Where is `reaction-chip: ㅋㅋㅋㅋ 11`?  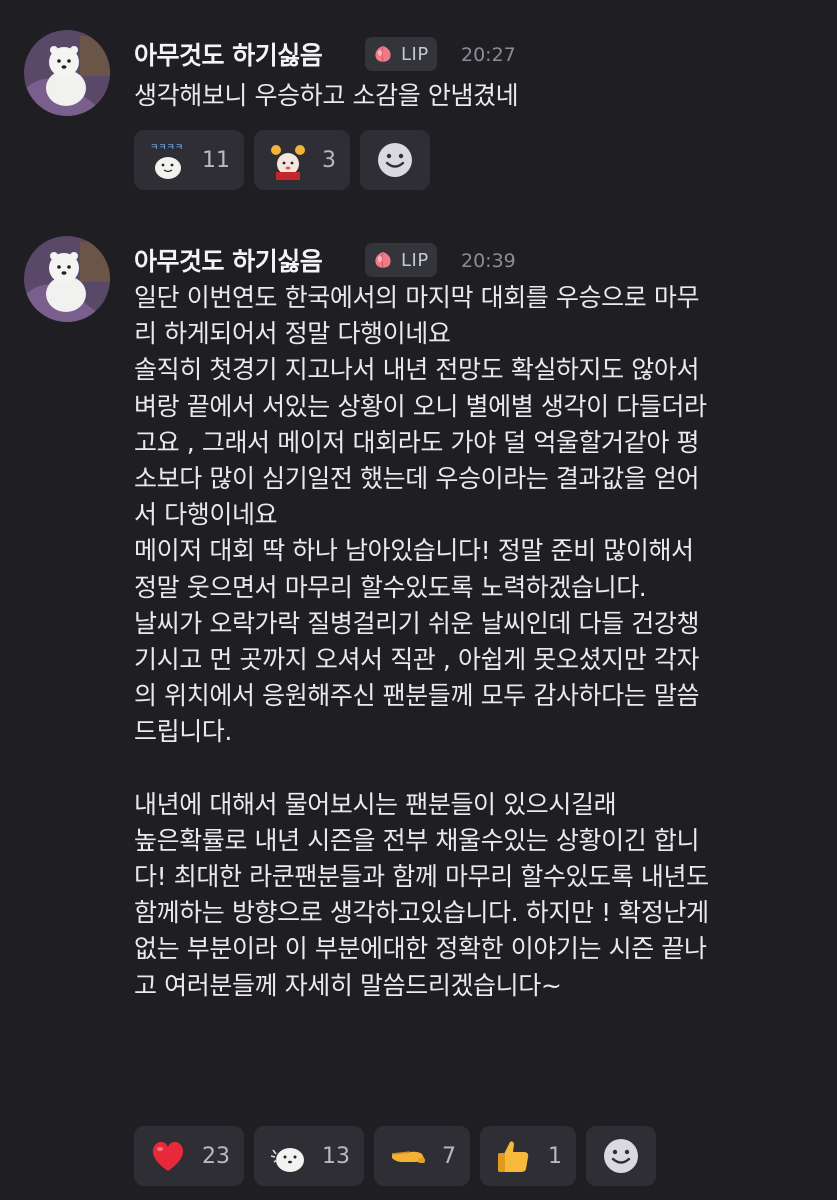 reaction-chip: ㅋㅋㅋㅋ 11 is located at coordinates (189, 160).